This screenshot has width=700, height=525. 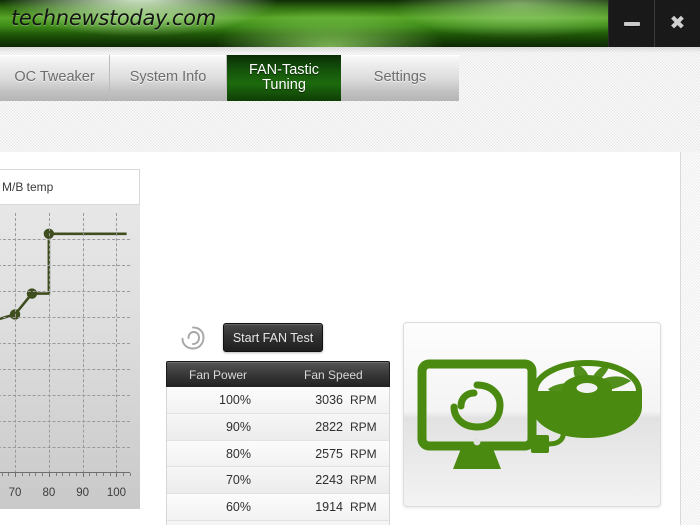 I want to click on fan-power-cell: 90%, so click(x=238, y=426).